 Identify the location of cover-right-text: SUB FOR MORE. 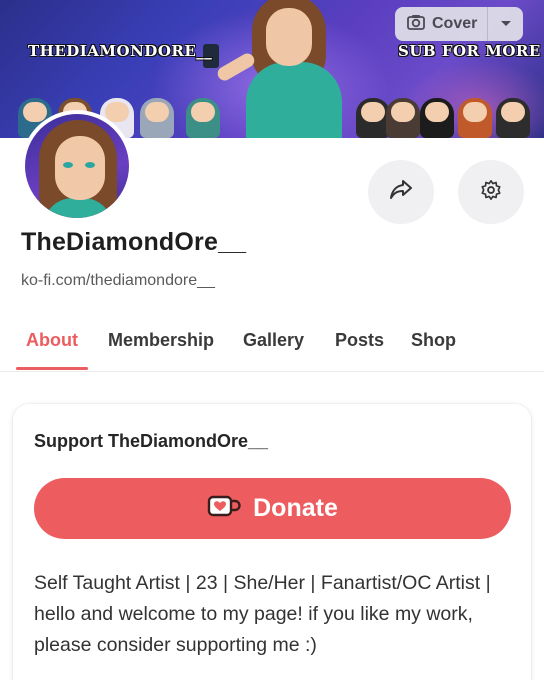
(469, 51).